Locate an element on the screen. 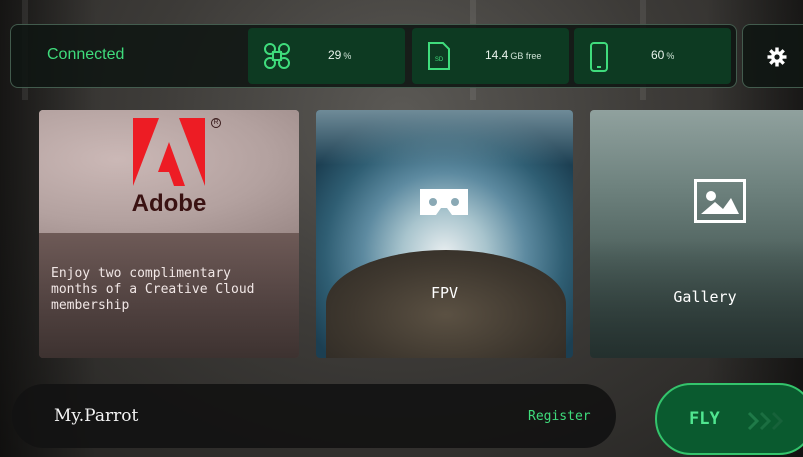  phone-icon is located at coordinates (599, 59).